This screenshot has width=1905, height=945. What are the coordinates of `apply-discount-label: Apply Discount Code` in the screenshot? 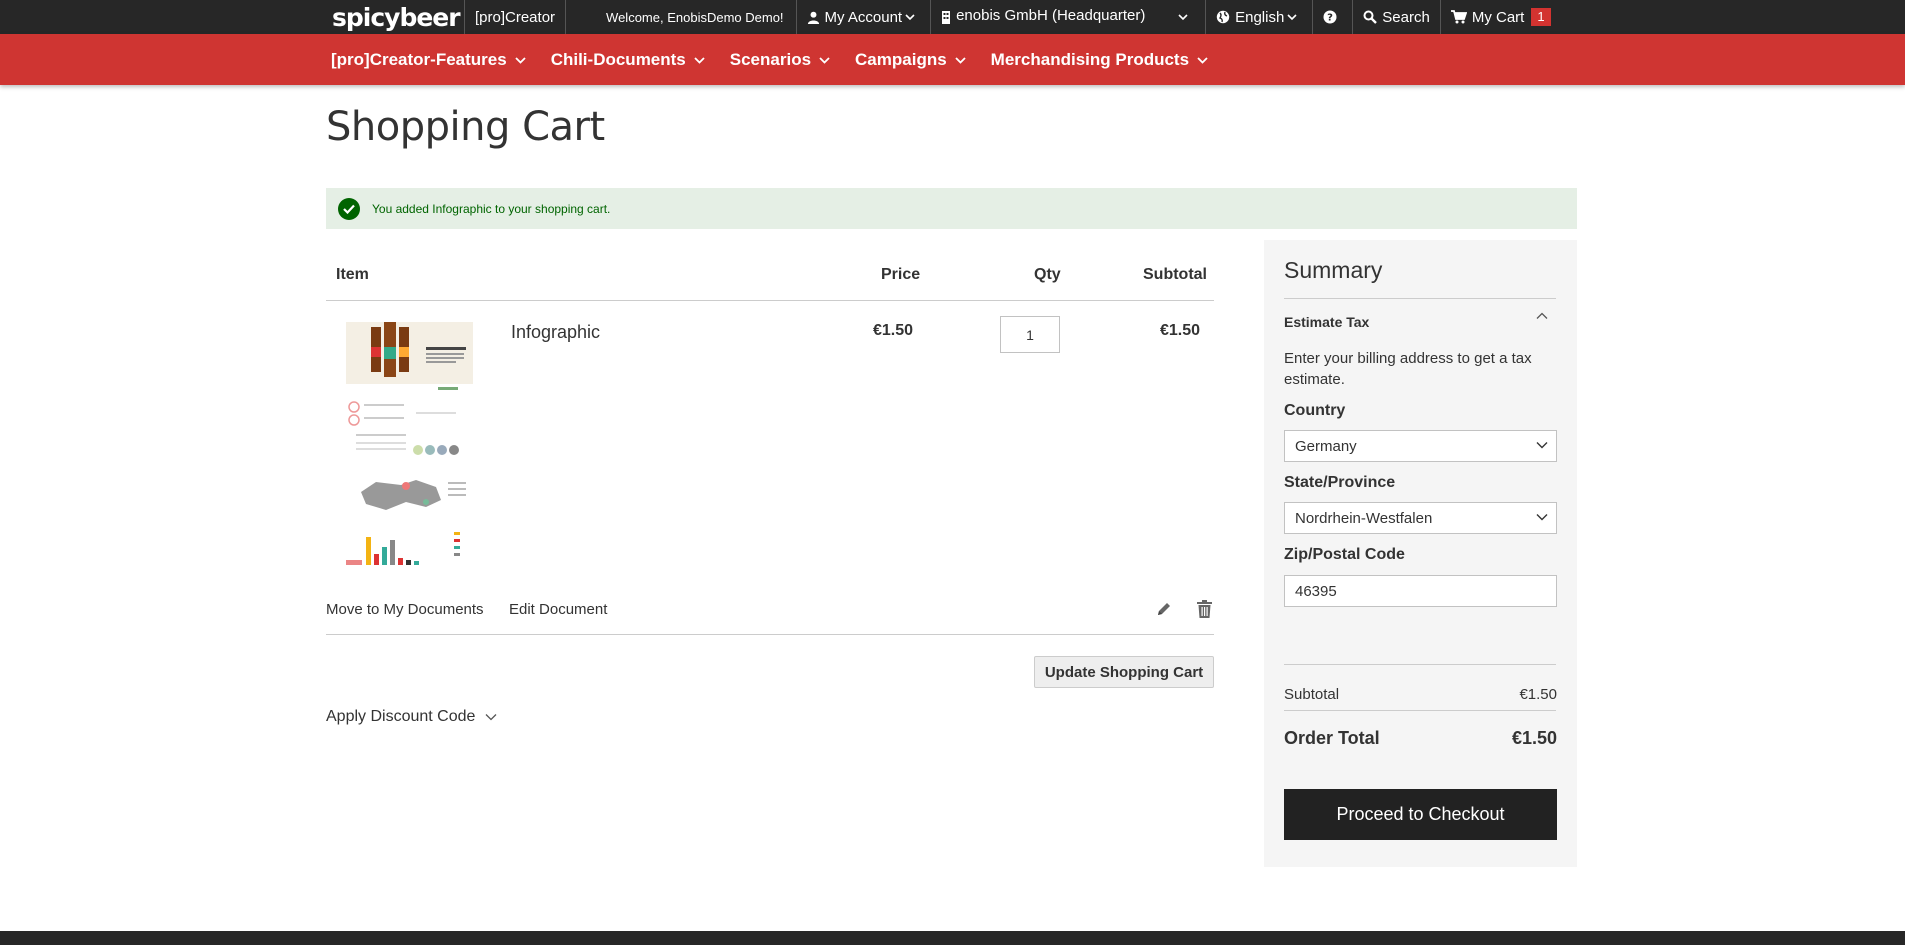 It's located at (401, 716).